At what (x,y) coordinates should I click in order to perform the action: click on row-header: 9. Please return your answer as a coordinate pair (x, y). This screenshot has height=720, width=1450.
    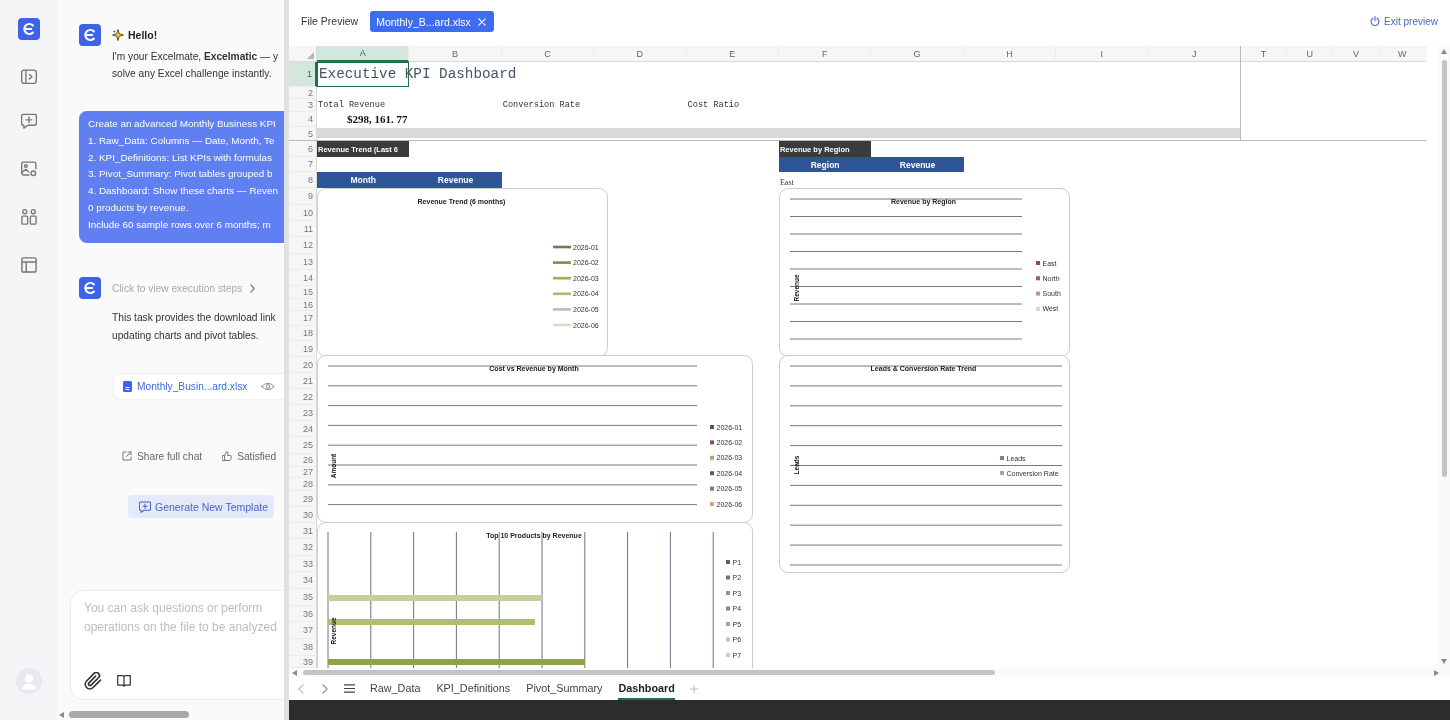
    Looking at the image, I should click on (303, 196).